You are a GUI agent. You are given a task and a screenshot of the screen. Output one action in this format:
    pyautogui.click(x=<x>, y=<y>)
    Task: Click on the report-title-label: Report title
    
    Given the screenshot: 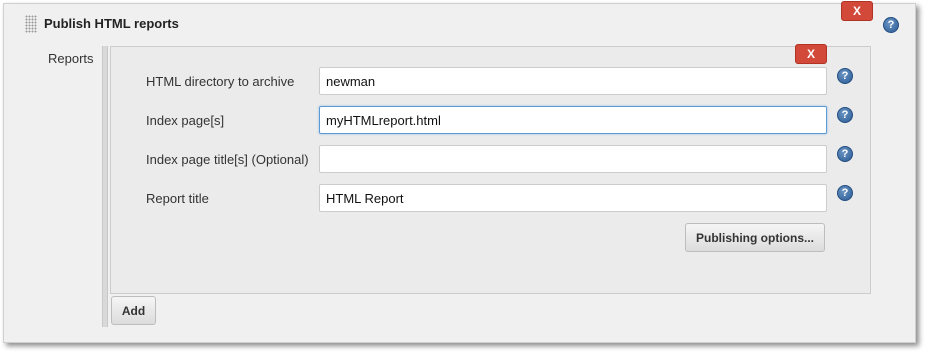 What is the action you would take?
    pyautogui.click(x=177, y=198)
    